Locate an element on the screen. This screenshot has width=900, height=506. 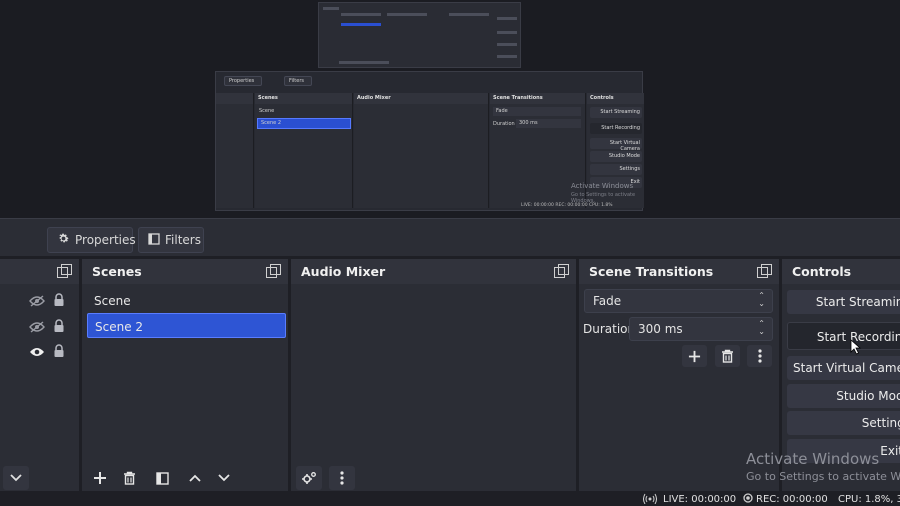
gear-icon is located at coordinates (63, 240).